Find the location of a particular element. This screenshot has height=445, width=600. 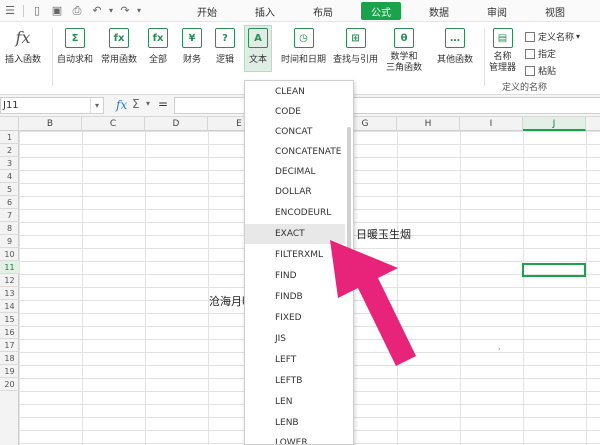

row-header: 10 is located at coordinates (9, 254).